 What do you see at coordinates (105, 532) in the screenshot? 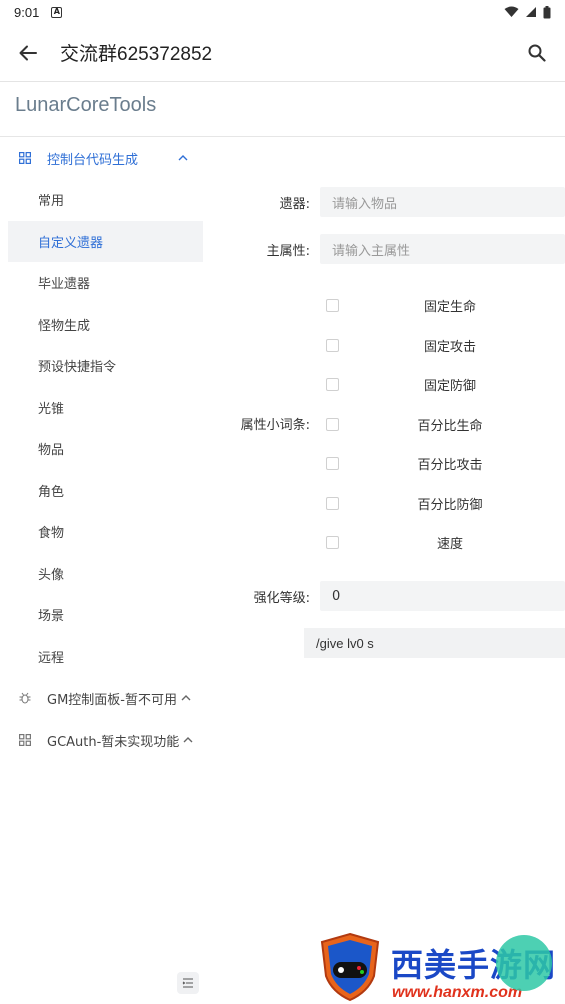
I see `sidebar-item-food: 食物` at bounding box center [105, 532].